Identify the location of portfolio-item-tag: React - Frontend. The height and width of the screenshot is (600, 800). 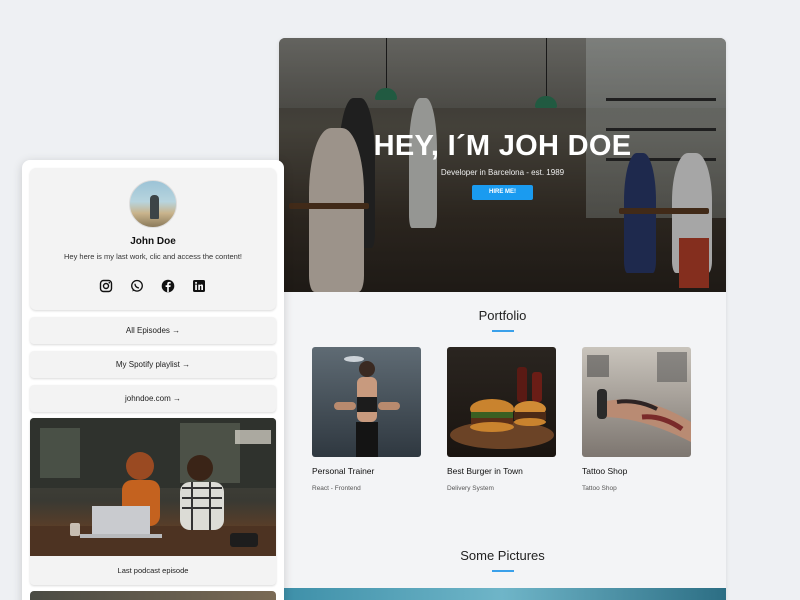
(336, 488).